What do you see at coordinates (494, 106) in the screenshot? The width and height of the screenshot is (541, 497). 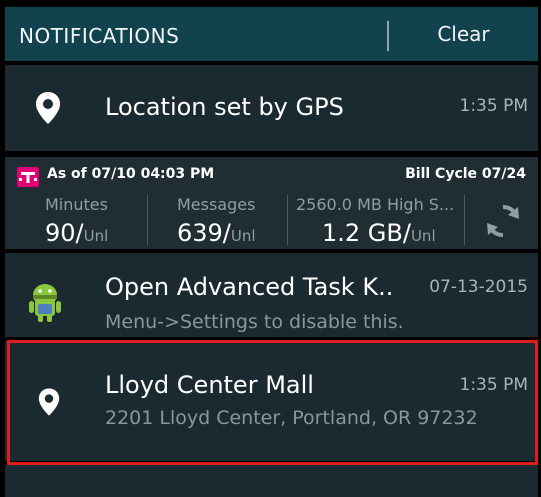 I see `gps-time: 1:35 PM` at bounding box center [494, 106].